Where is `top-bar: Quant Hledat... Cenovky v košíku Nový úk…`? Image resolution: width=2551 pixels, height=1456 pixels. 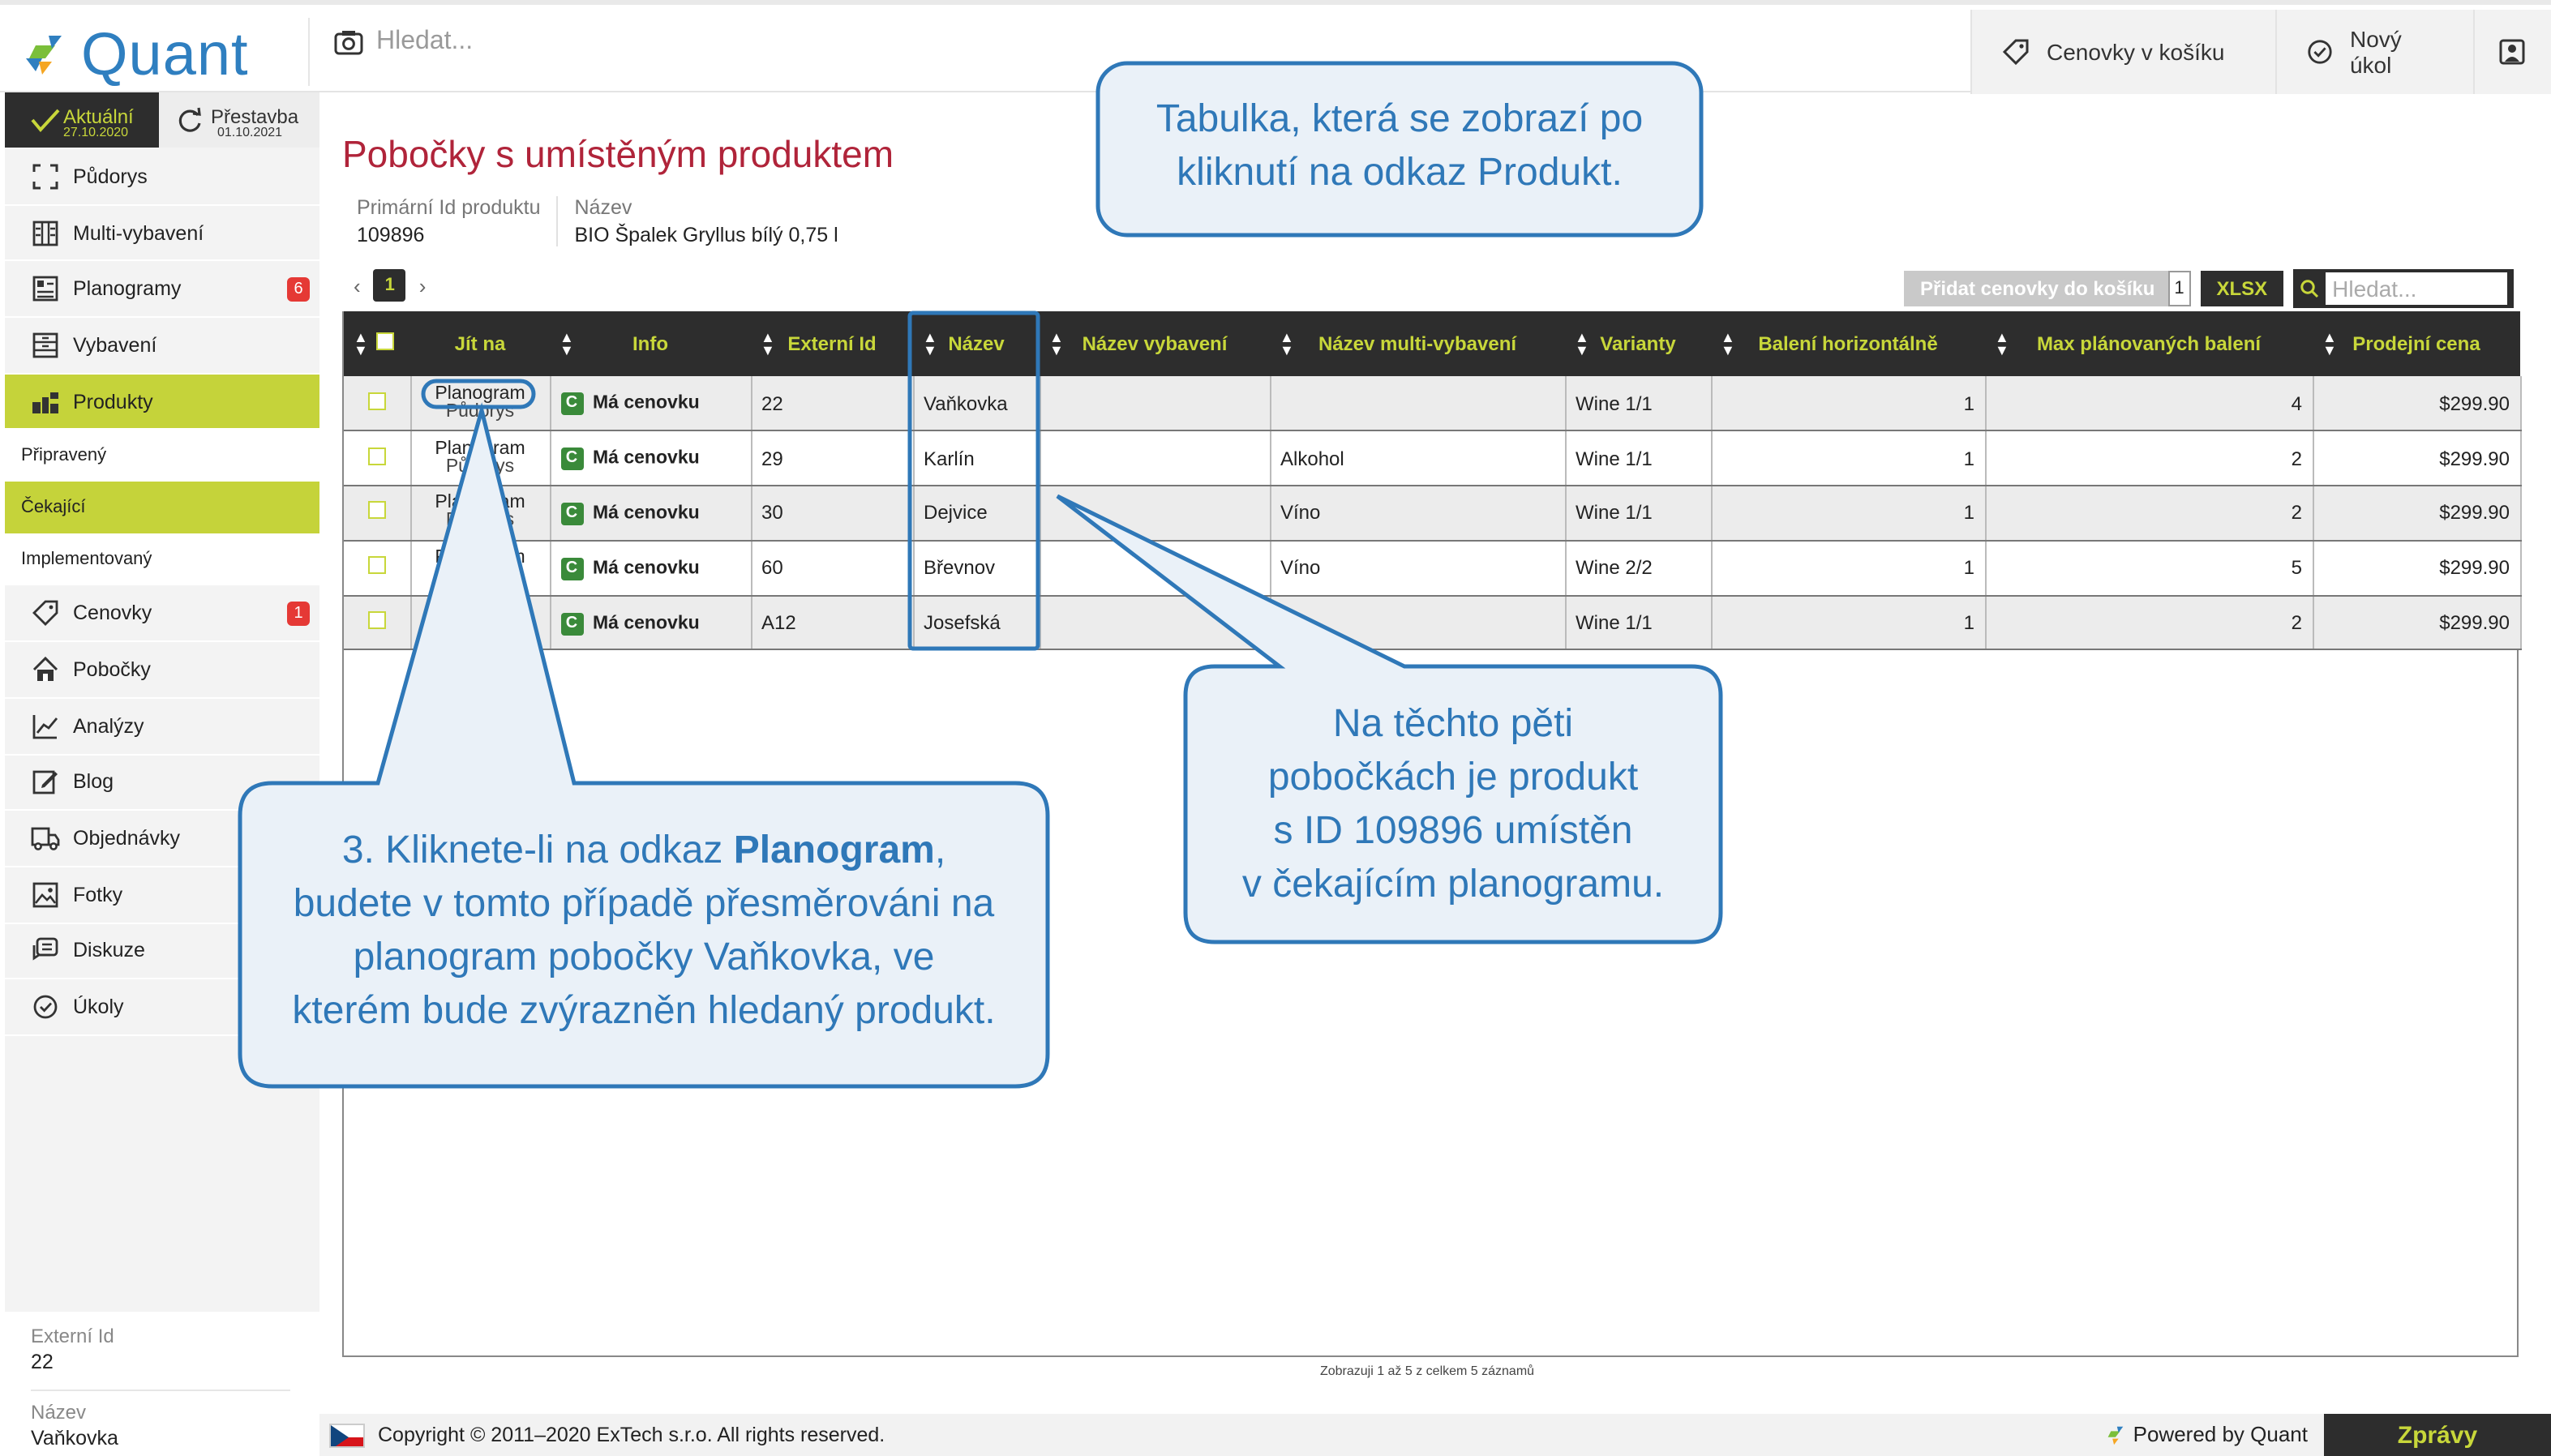
top-bar: Quant Hledat... Cenovky v košíku Nový úk… is located at coordinates (1276, 47).